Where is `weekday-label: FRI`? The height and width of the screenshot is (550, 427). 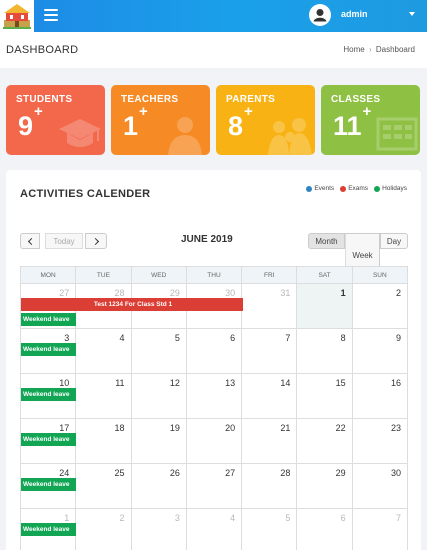 weekday-label: FRI is located at coordinates (270, 275).